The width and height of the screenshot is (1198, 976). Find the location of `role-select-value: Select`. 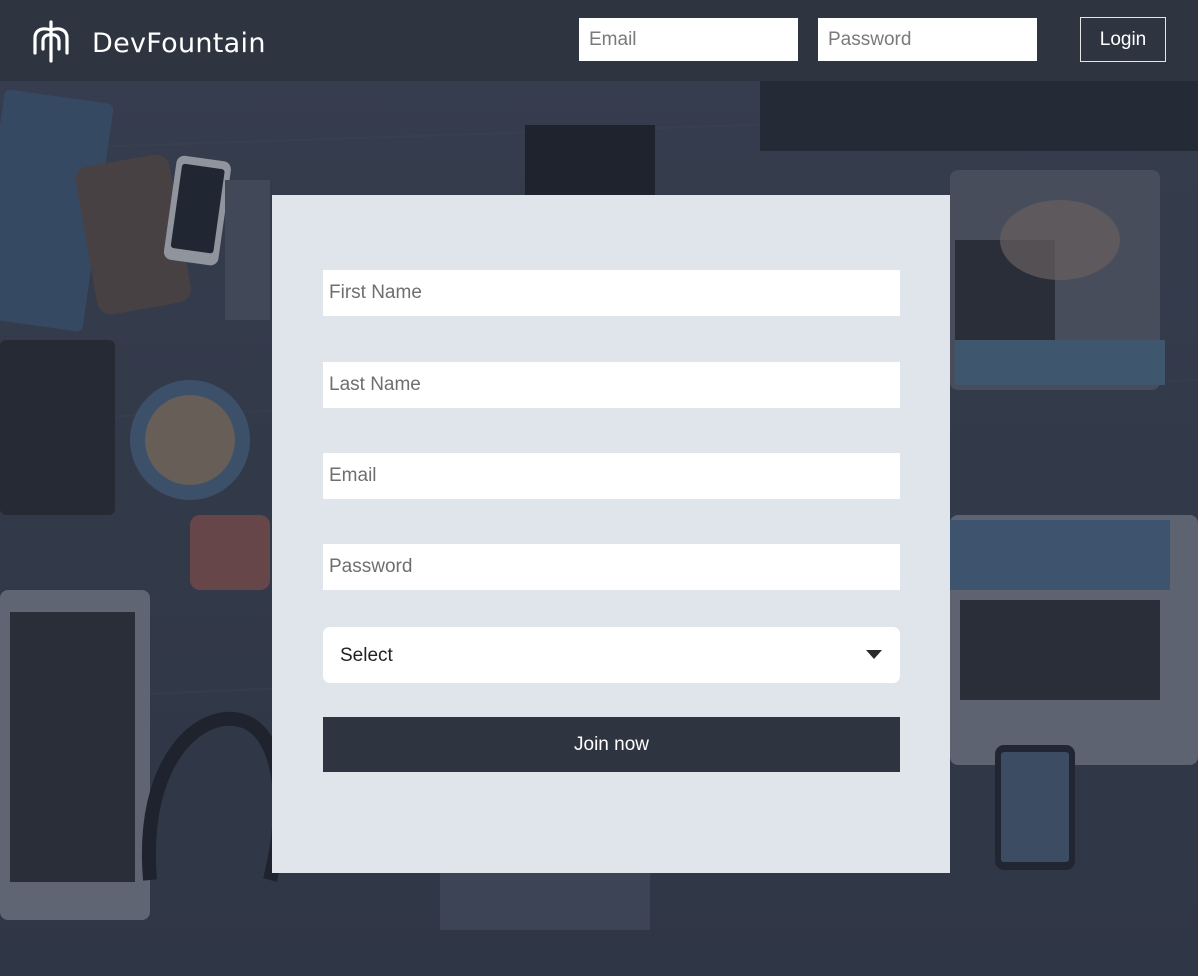

role-select-value: Select is located at coordinates (366, 655).